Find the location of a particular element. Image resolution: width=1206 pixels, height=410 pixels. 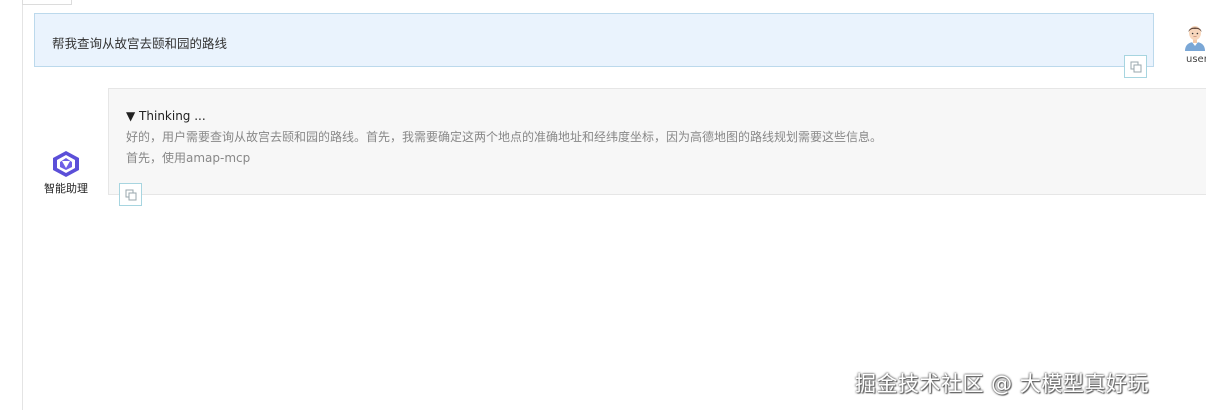

user-author-label: user is located at coordinates (1196, 59).